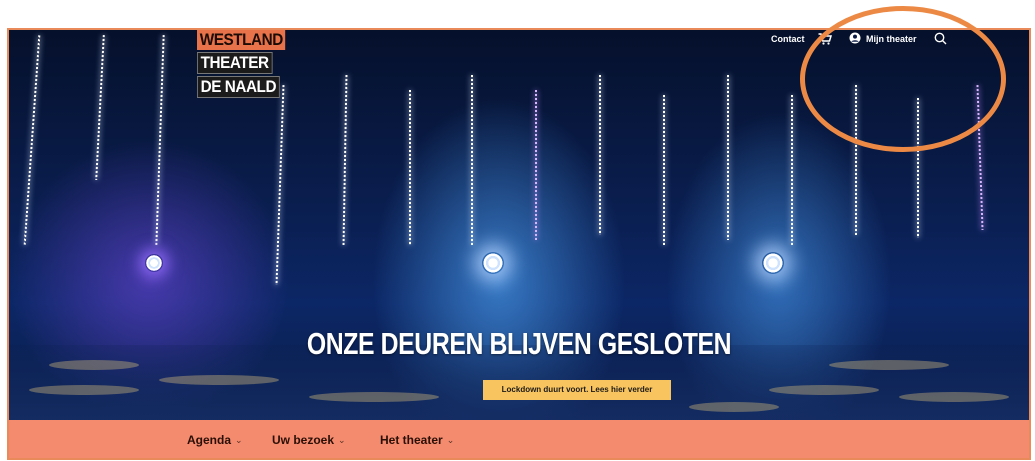  Describe the element at coordinates (940, 38) in the screenshot. I see `search-icon` at that location.